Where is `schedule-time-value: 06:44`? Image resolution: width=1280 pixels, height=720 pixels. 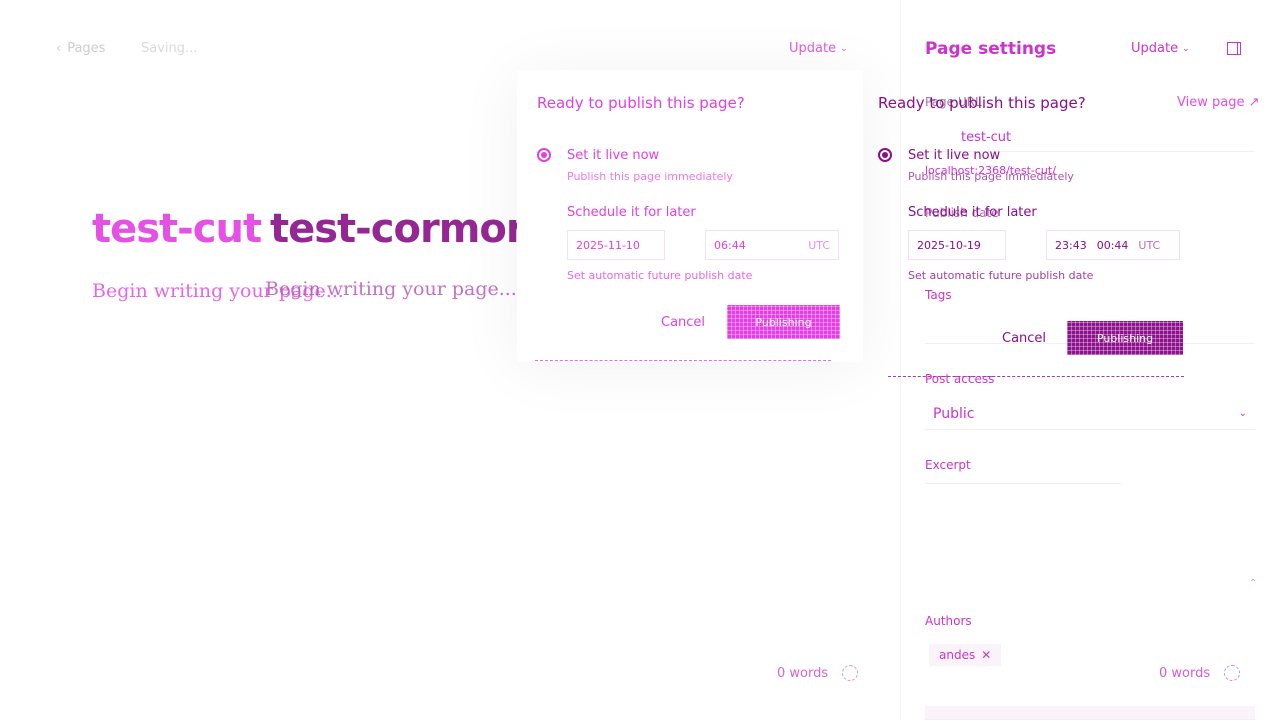
schedule-time-value: 06:44 is located at coordinates (730, 245).